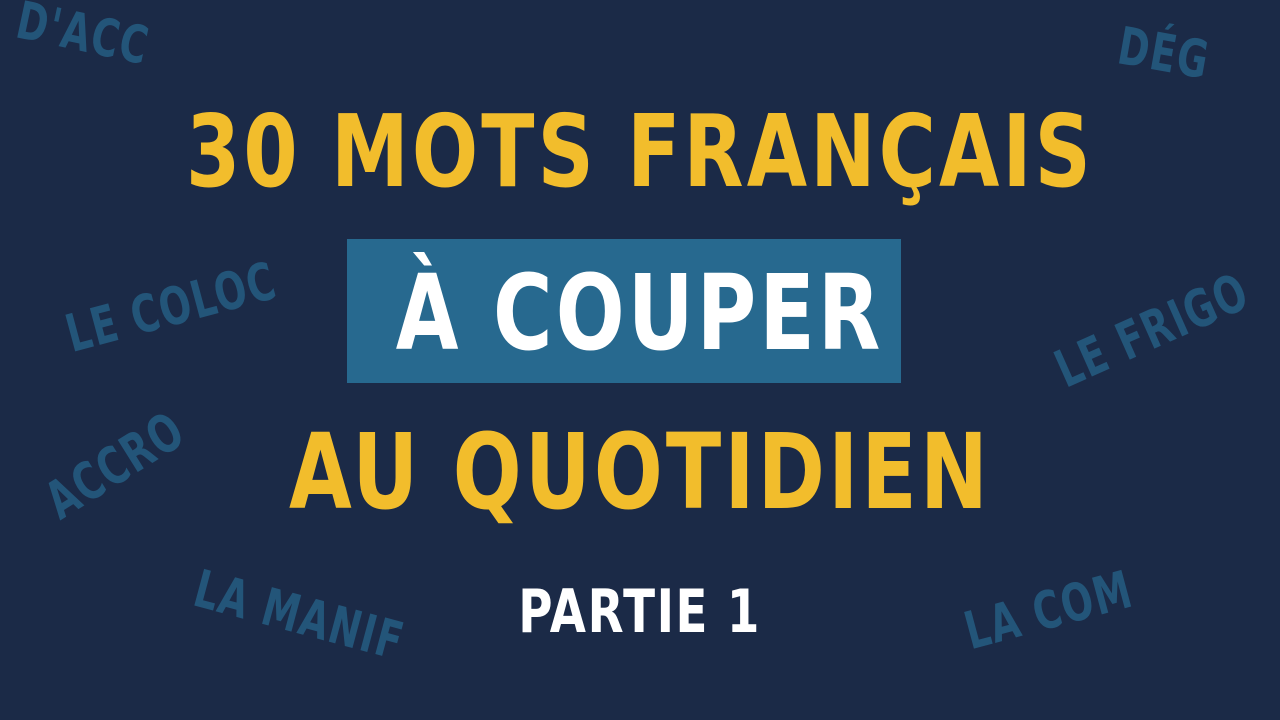 The height and width of the screenshot is (720, 1280). I want to click on subtitle-text: PARTIE 1, so click(640, 612).